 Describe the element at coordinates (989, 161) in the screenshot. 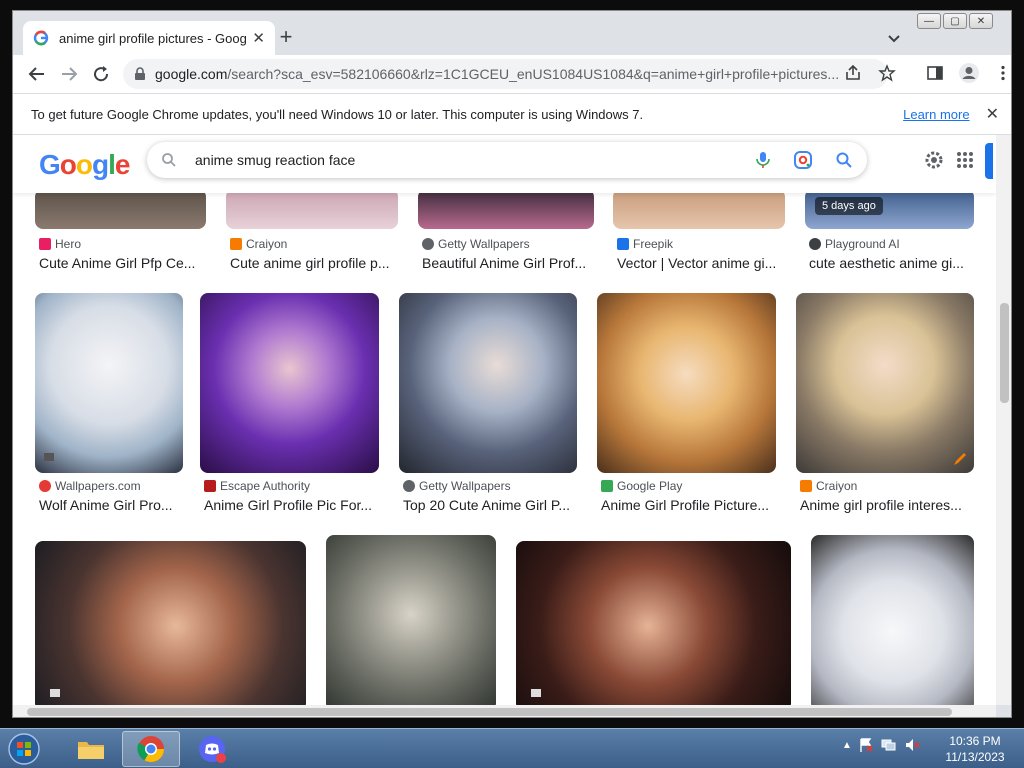

I see `sign-in-button-edge` at that location.